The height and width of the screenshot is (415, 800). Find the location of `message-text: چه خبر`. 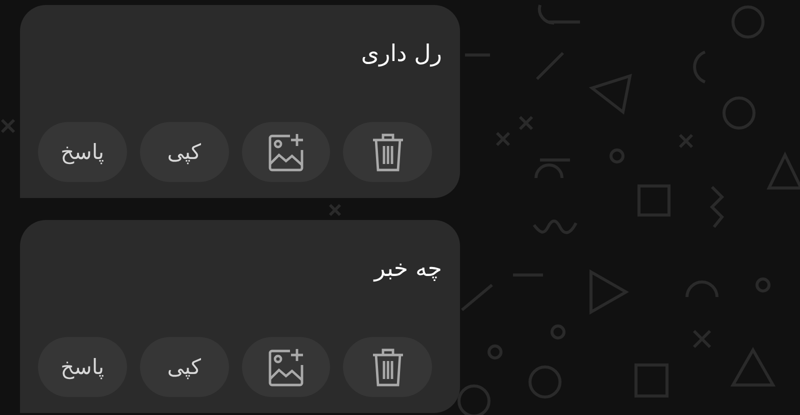

message-text: چه خبر is located at coordinates (408, 269).